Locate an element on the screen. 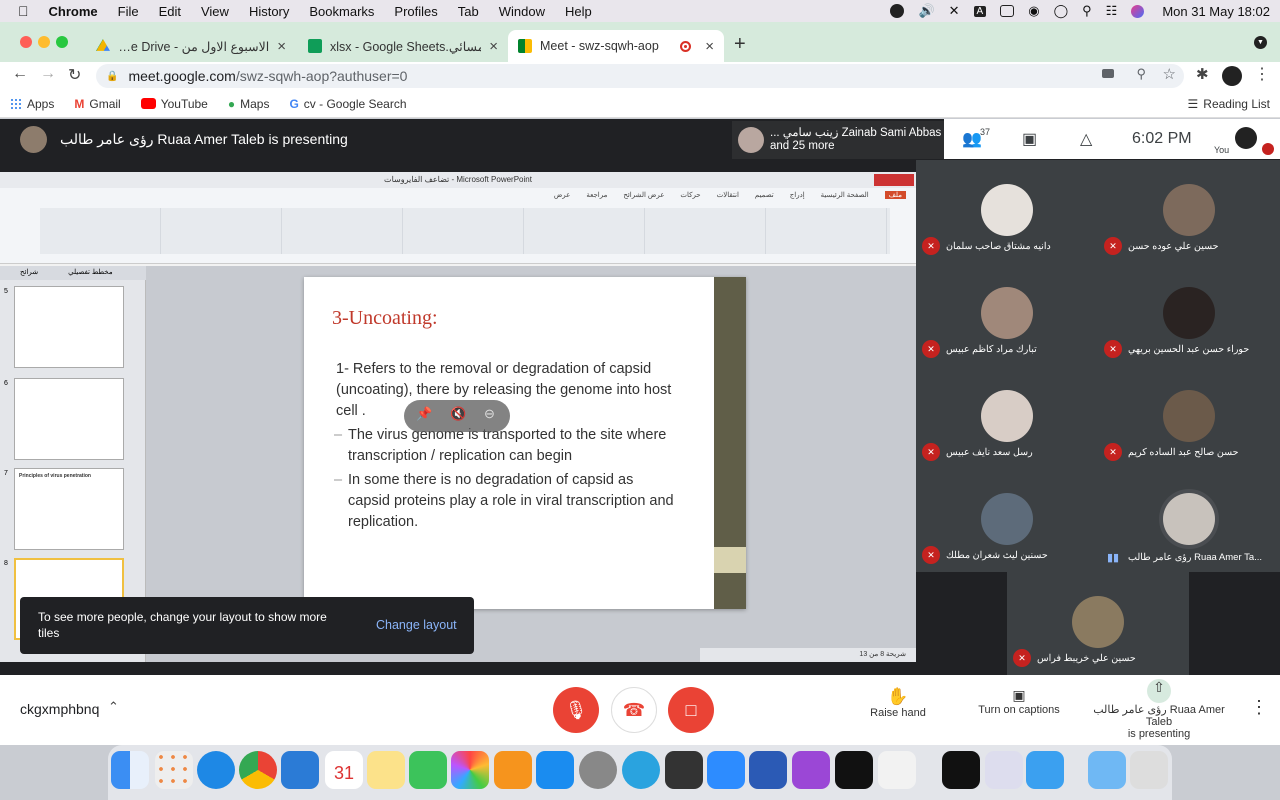 This screenshot has height=800, width=1280. pin-icon: 📌 is located at coordinates (424, 414).